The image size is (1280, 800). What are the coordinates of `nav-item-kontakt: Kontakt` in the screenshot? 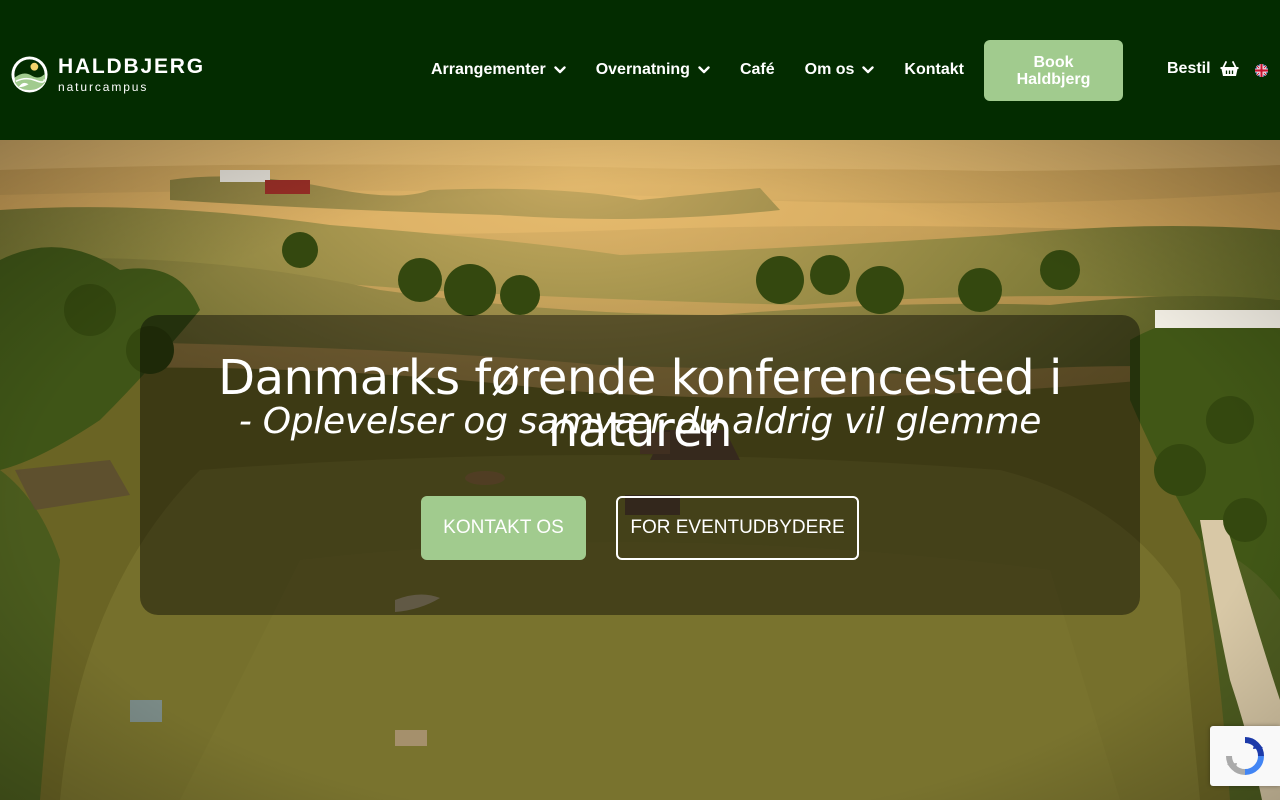 It's located at (934, 70).